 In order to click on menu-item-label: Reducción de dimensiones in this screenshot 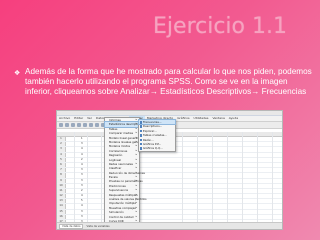, I will do `click(127, 172)`.